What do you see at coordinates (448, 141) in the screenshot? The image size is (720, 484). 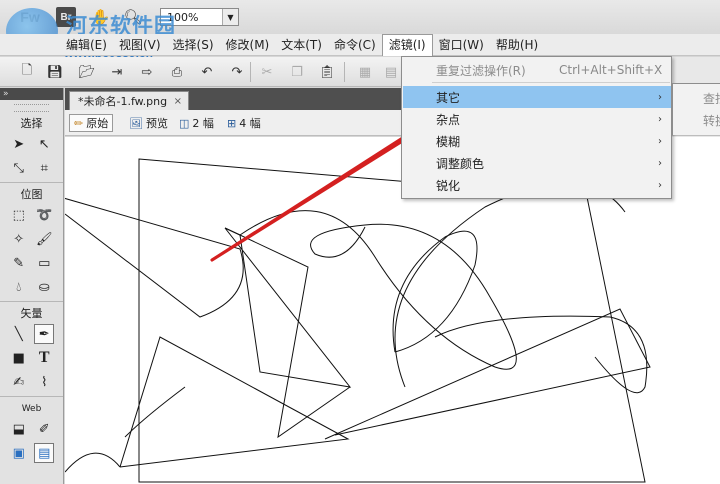 I see `menu-item-label: 模糊` at bounding box center [448, 141].